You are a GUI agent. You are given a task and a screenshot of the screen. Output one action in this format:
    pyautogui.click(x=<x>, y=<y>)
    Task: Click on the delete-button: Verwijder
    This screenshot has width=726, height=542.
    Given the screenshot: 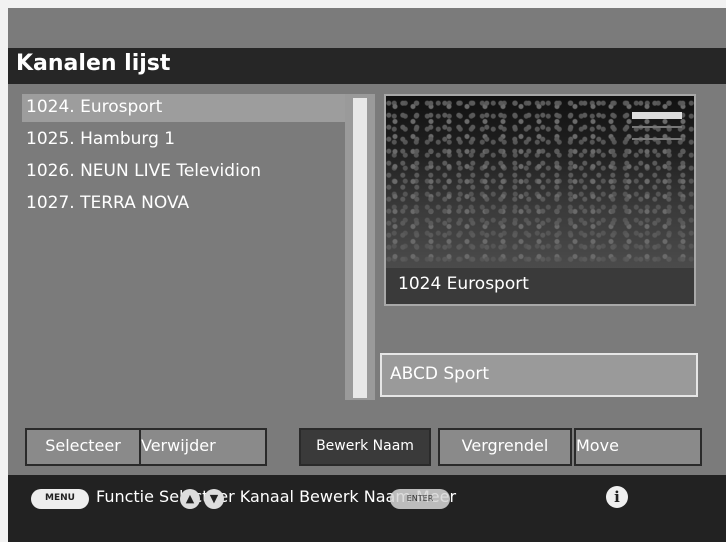 What is the action you would take?
    pyautogui.click(x=203, y=447)
    